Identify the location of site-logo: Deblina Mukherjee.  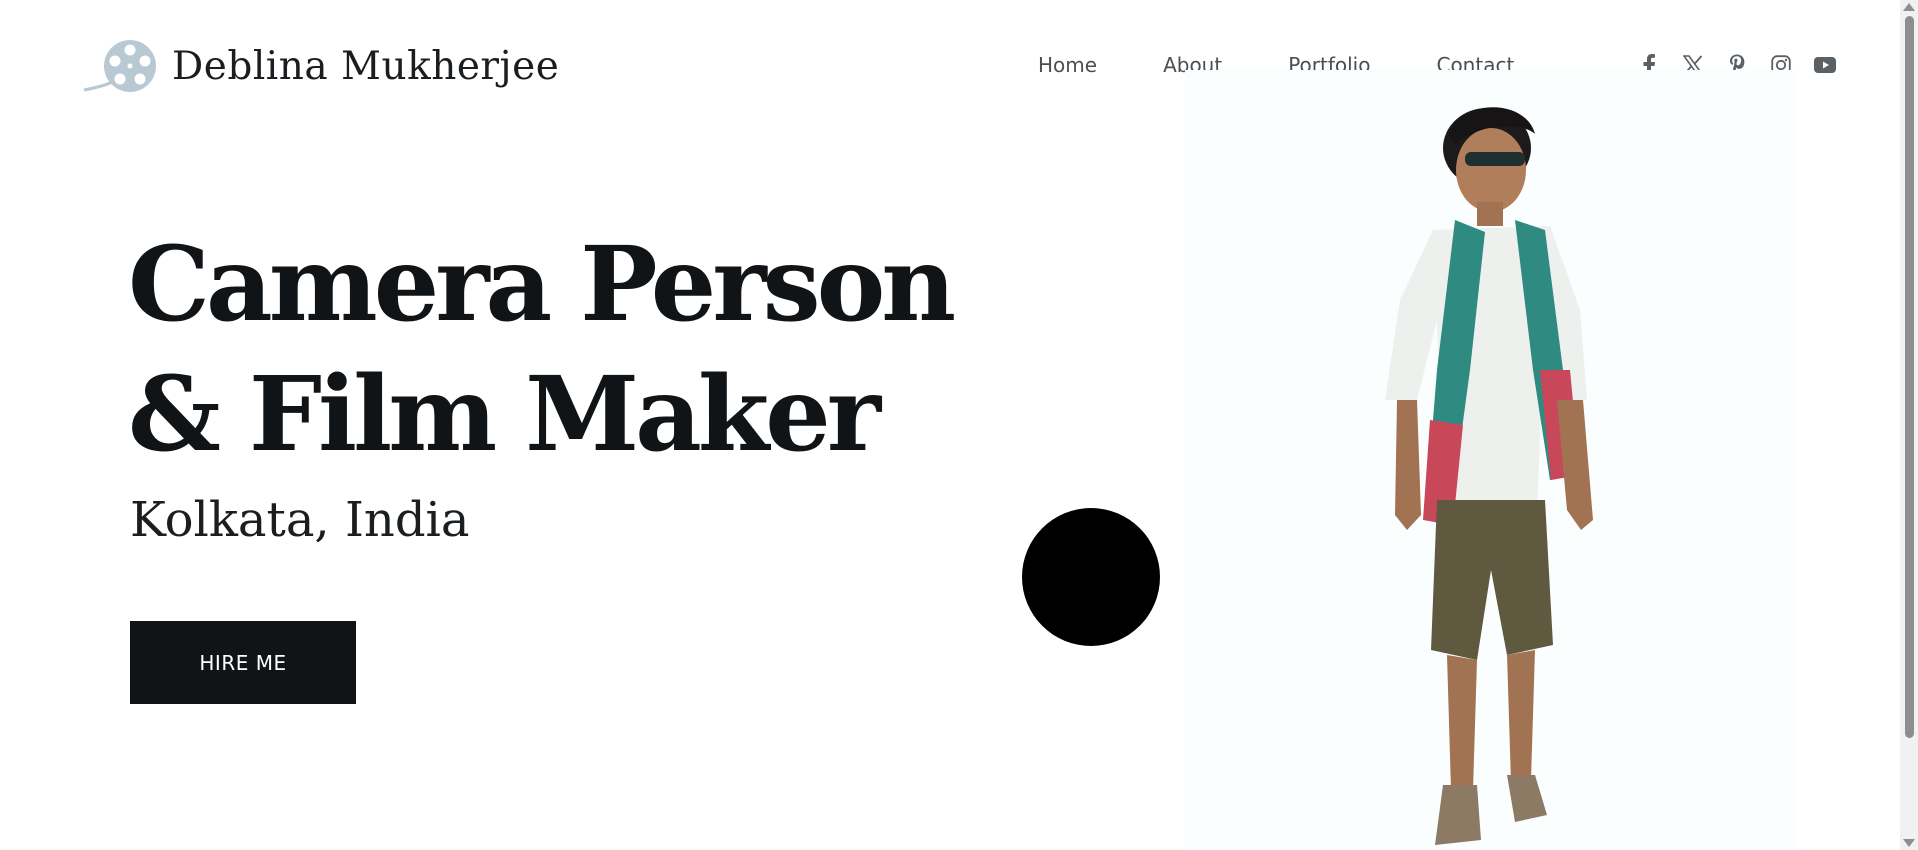
(320, 66).